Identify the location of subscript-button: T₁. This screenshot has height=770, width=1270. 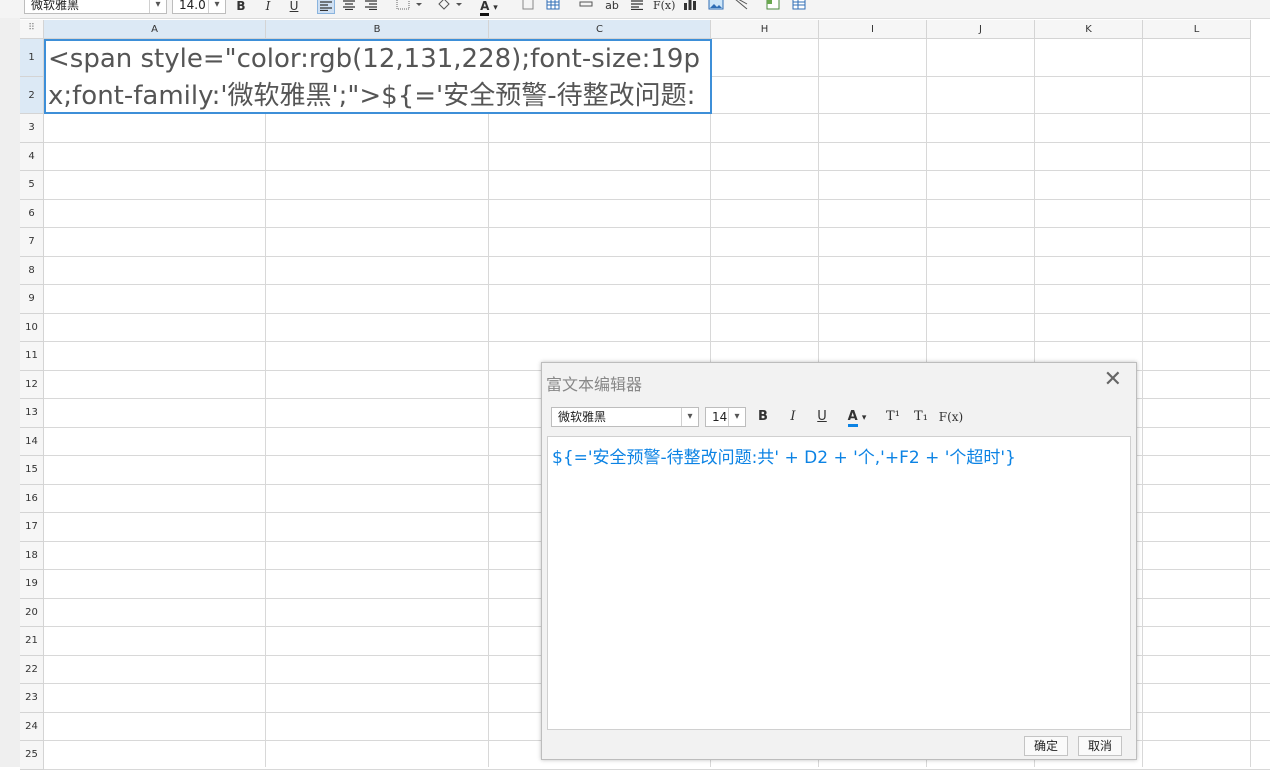
(921, 417).